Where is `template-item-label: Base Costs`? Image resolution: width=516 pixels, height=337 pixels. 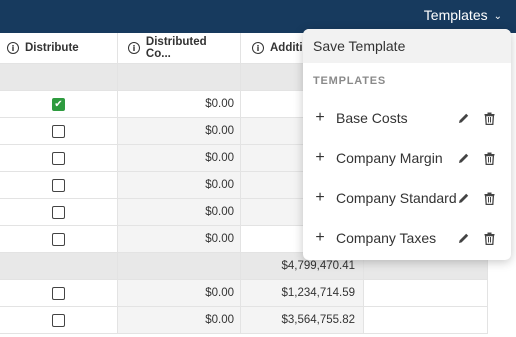
template-item-label: Base Costs is located at coordinates (372, 118).